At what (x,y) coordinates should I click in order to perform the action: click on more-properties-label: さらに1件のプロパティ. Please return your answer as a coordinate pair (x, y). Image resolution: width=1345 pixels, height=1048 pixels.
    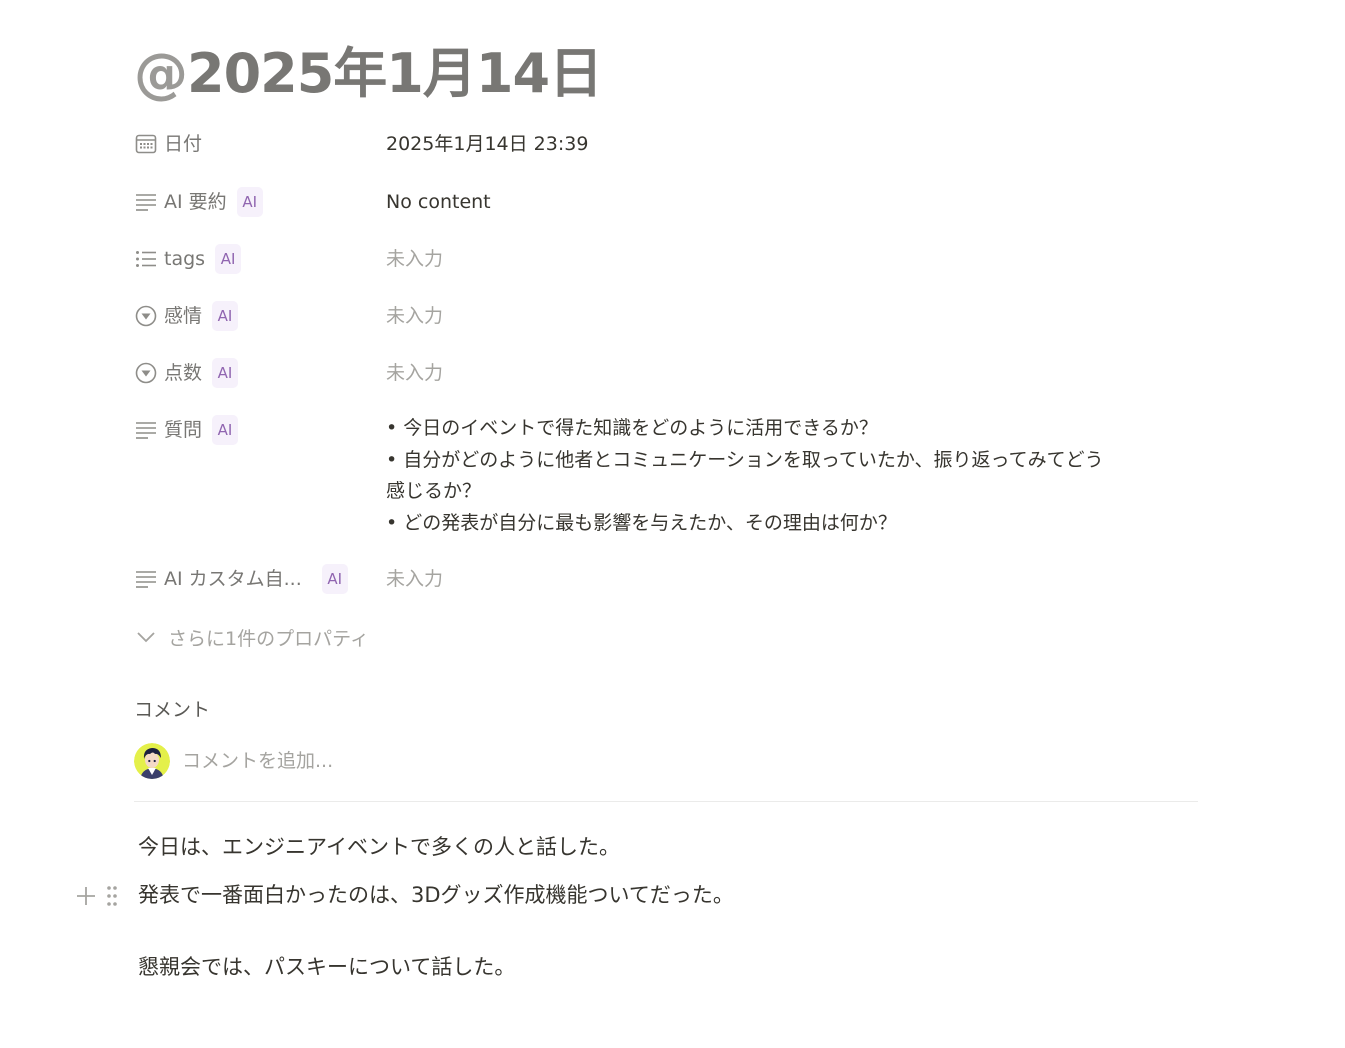
    Looking at the image, I should click on (268, 638).